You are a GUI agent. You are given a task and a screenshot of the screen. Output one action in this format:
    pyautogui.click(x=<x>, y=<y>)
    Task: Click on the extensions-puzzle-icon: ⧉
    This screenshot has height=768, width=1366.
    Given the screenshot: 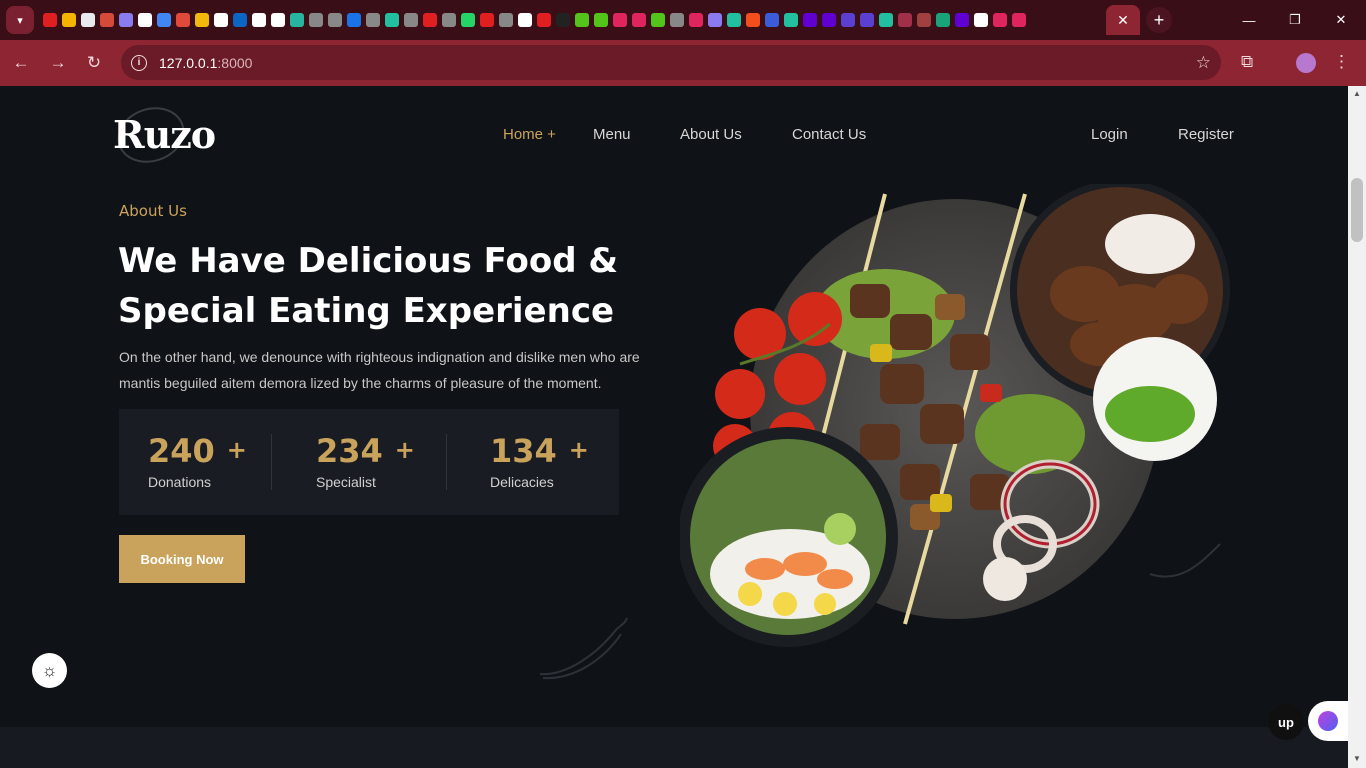 What is the action you would take?
    pyautogui.click(x=1247, y=62)
    